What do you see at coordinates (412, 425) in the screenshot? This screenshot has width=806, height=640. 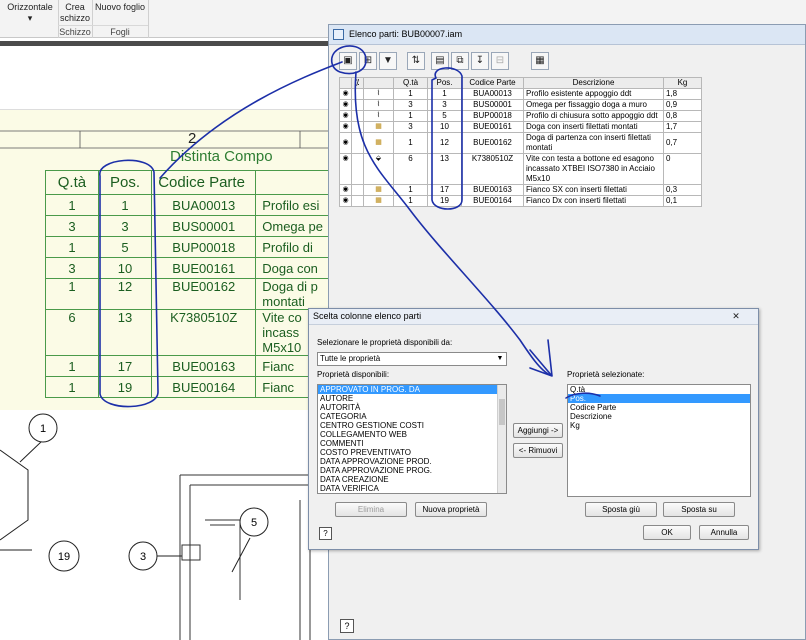 I see `list-item: CENTRO GESTIONE COSTI` at bounding box center [412, 425].